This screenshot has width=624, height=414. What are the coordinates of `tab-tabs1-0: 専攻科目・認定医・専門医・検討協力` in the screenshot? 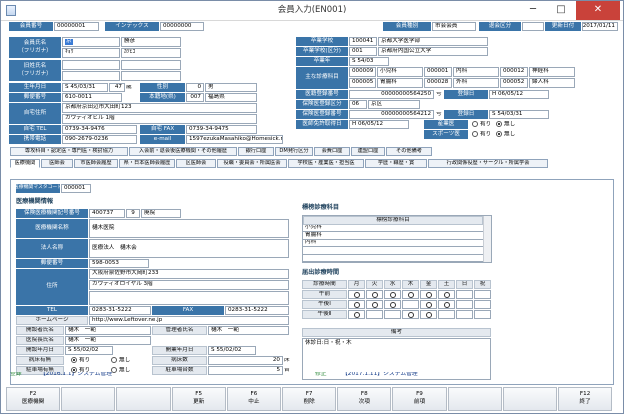 It's located at (69, 151).